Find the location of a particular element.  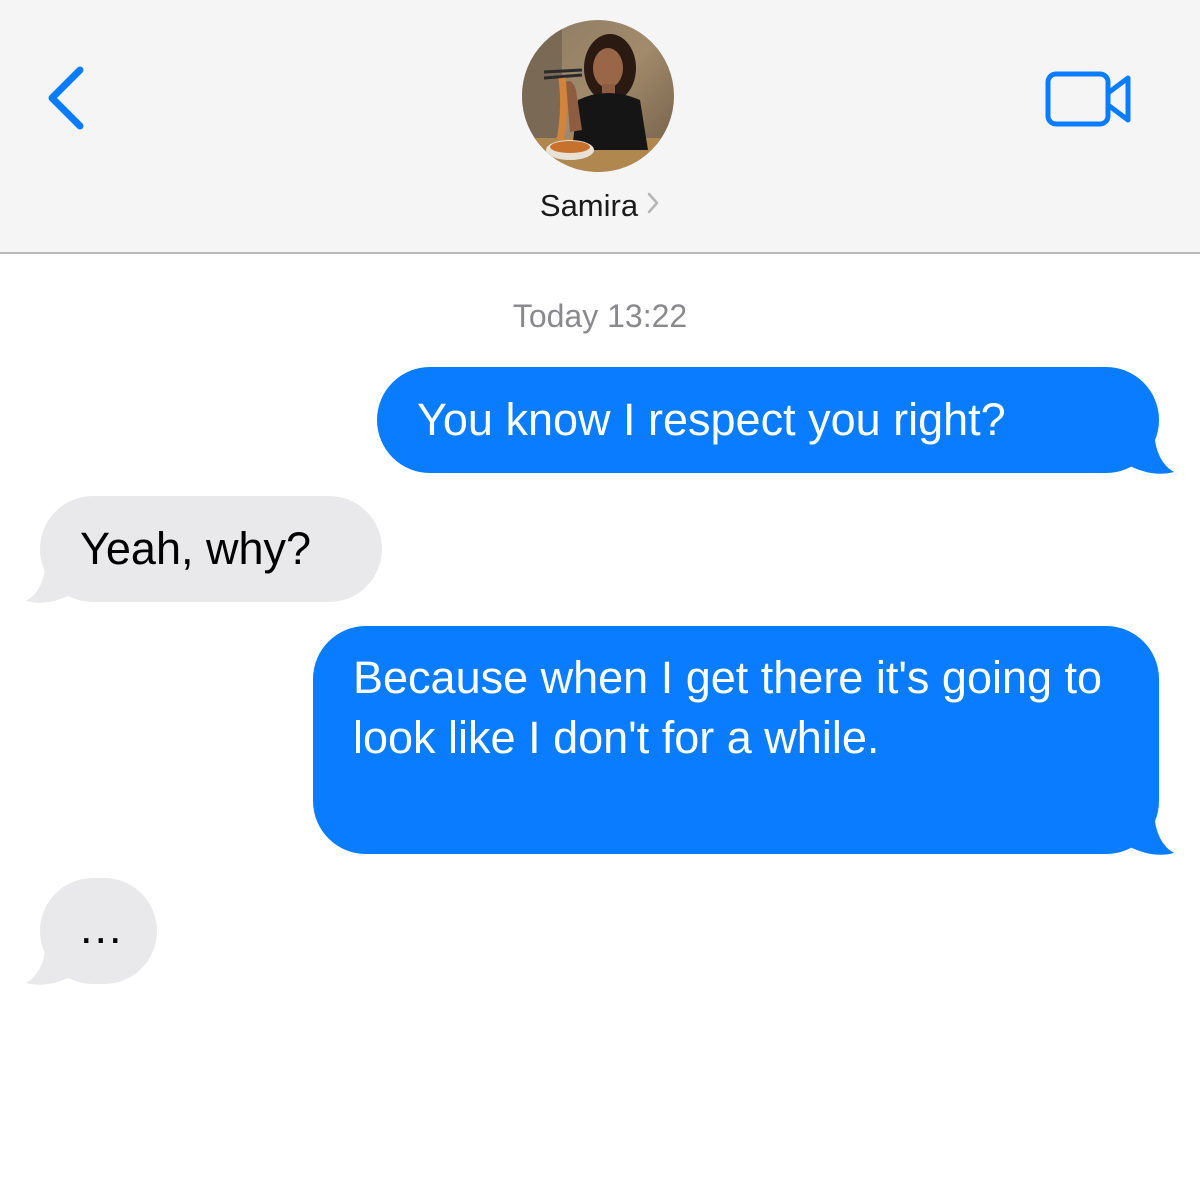

video-call-button is located at coordinates (1090, 99).